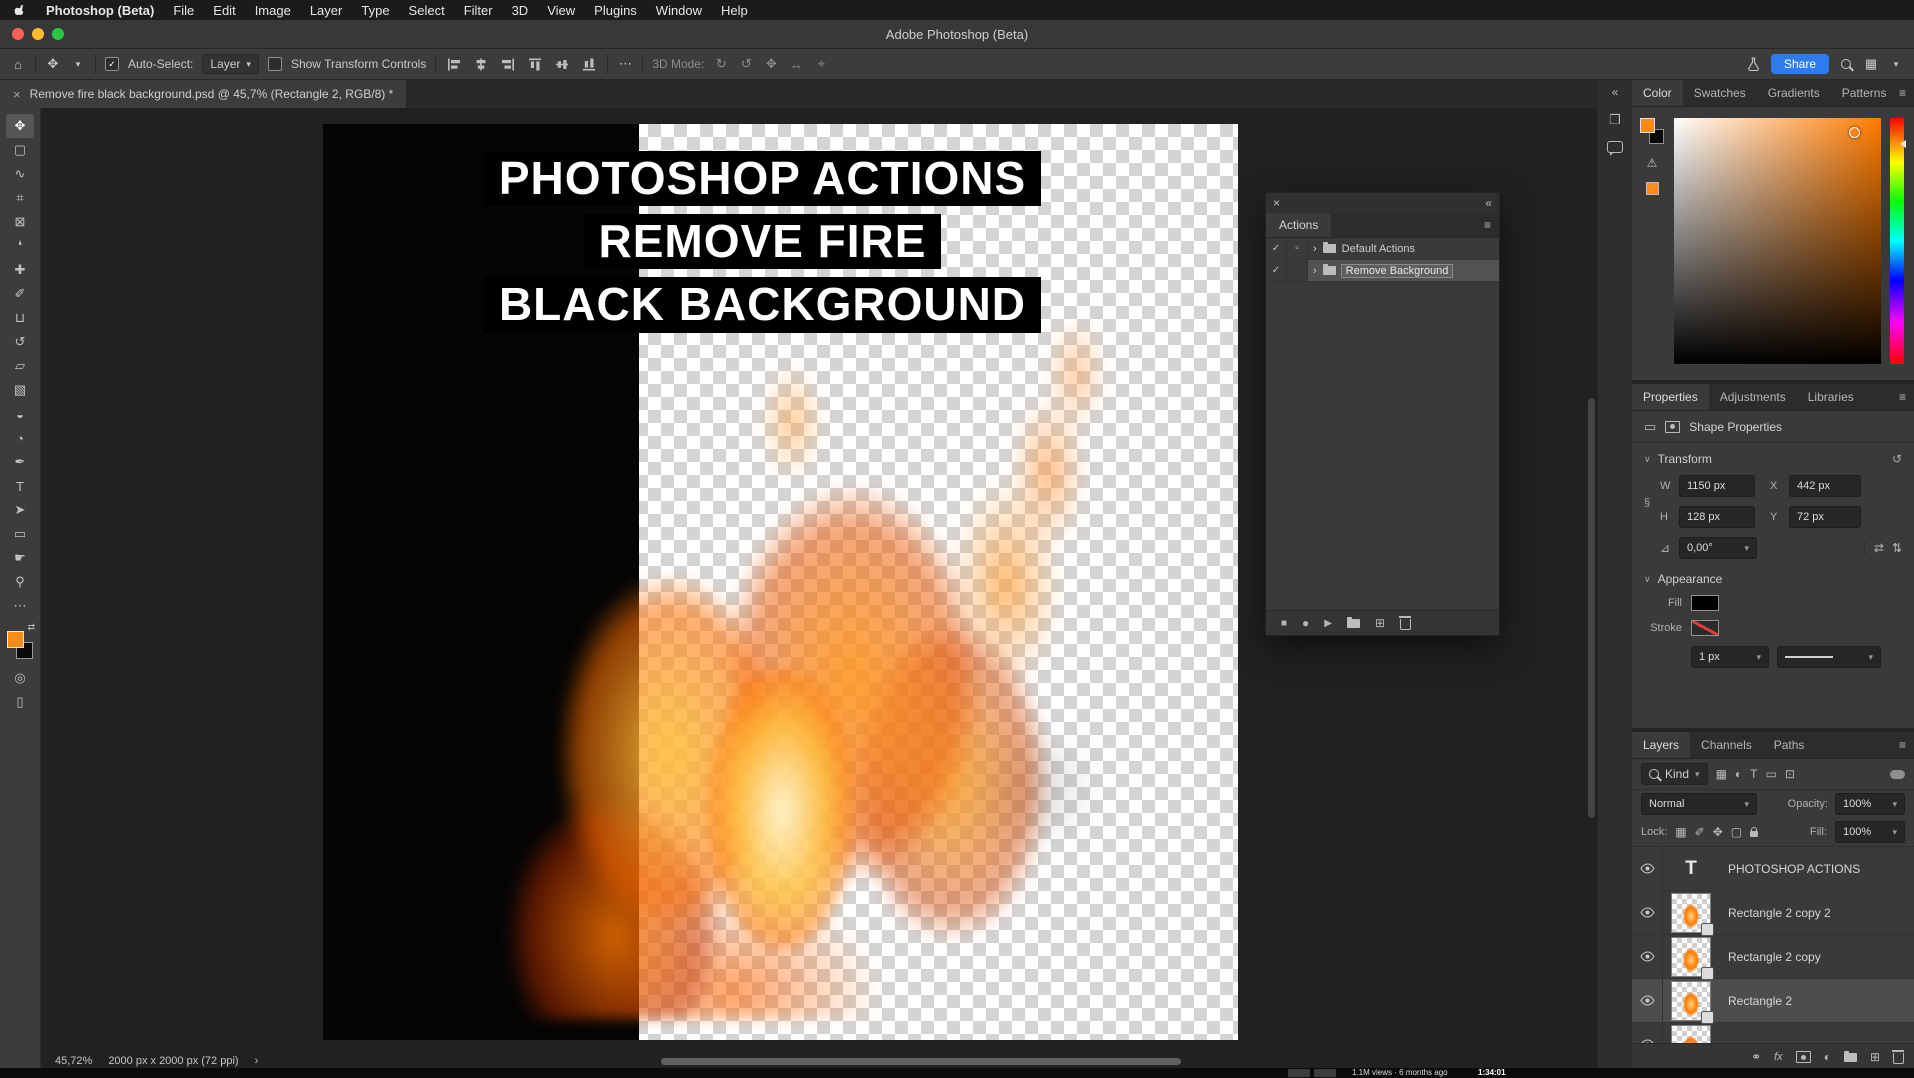 The image size is (1914, 1078). I want to click on flip-vertical-icon: ⇅, so click(1897, 548).